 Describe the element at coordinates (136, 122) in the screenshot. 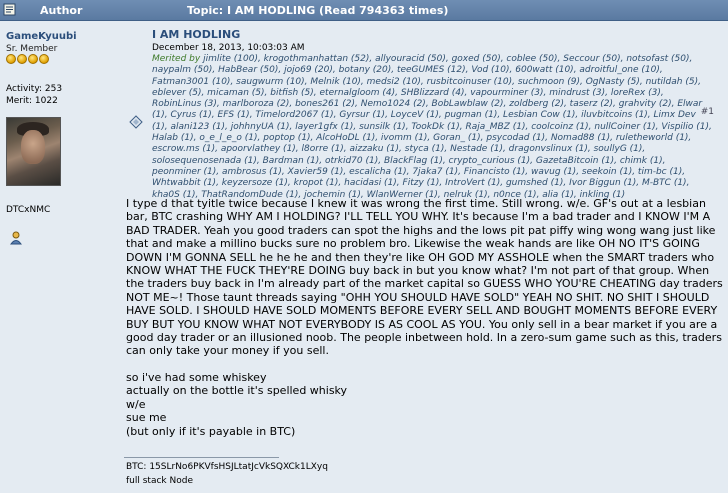

I see `topic-icon` at that location.